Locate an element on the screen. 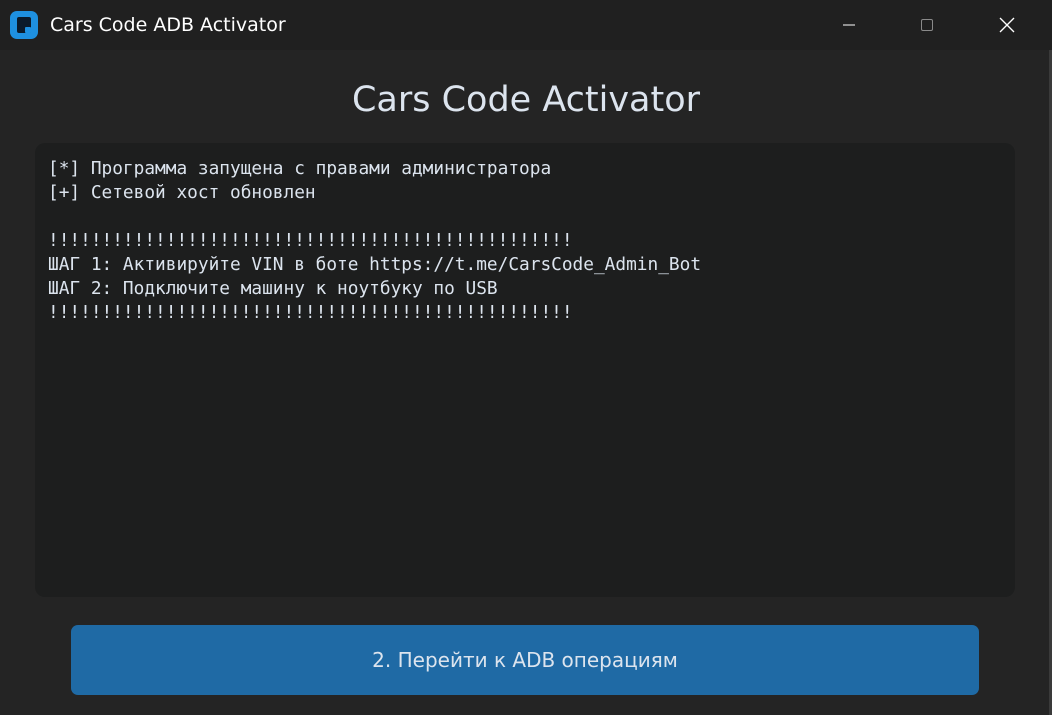 This screenshot has width=1052, height=715. console-line: [+] Сетевой хост обновлен is located at coordinates (182, 192).